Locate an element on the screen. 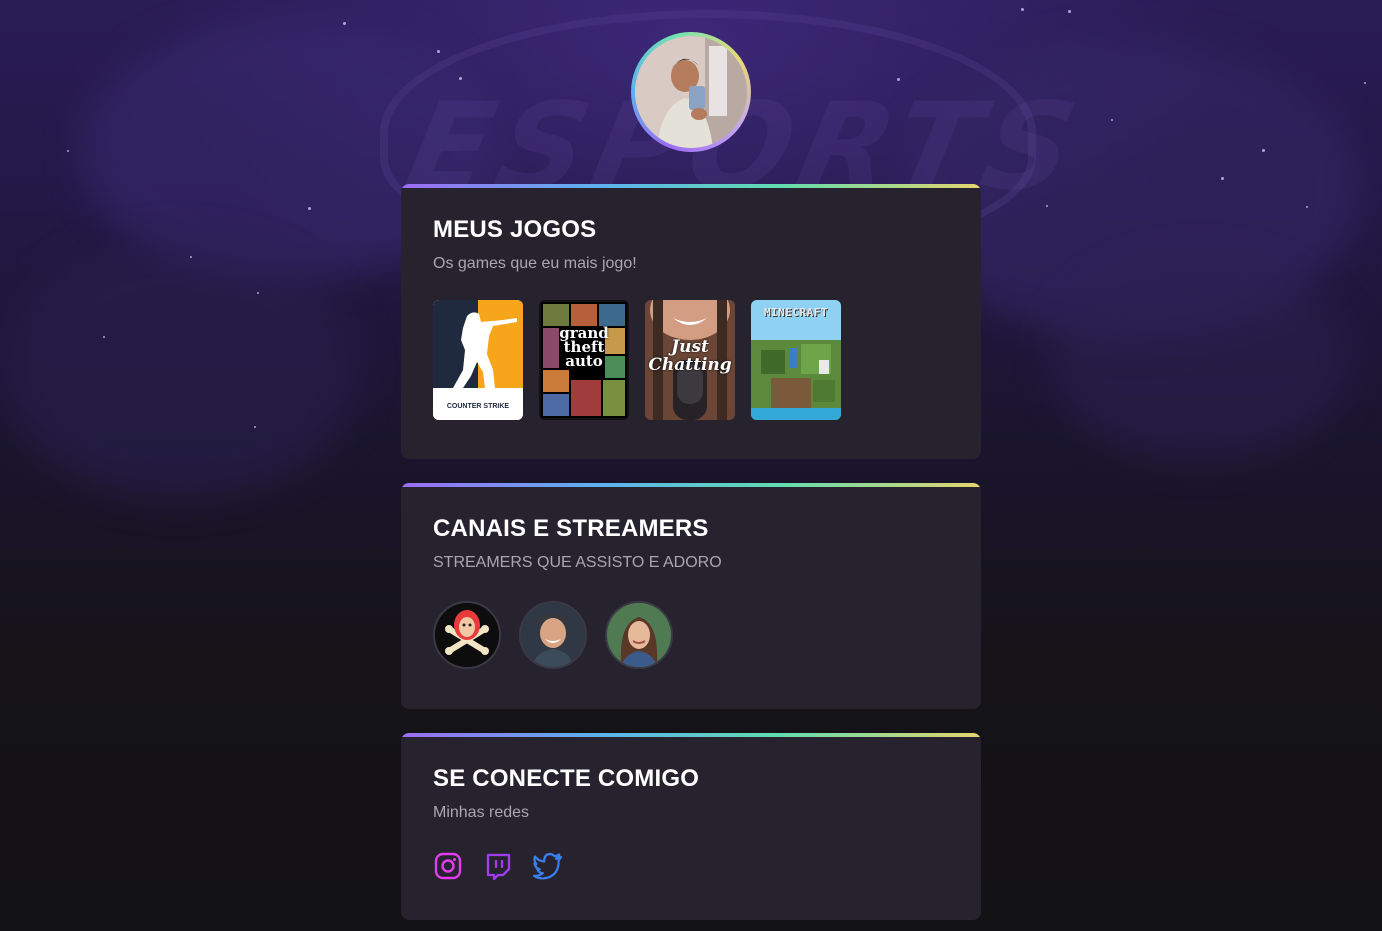  profile-photo-icon is located at coordinates (691, 92).